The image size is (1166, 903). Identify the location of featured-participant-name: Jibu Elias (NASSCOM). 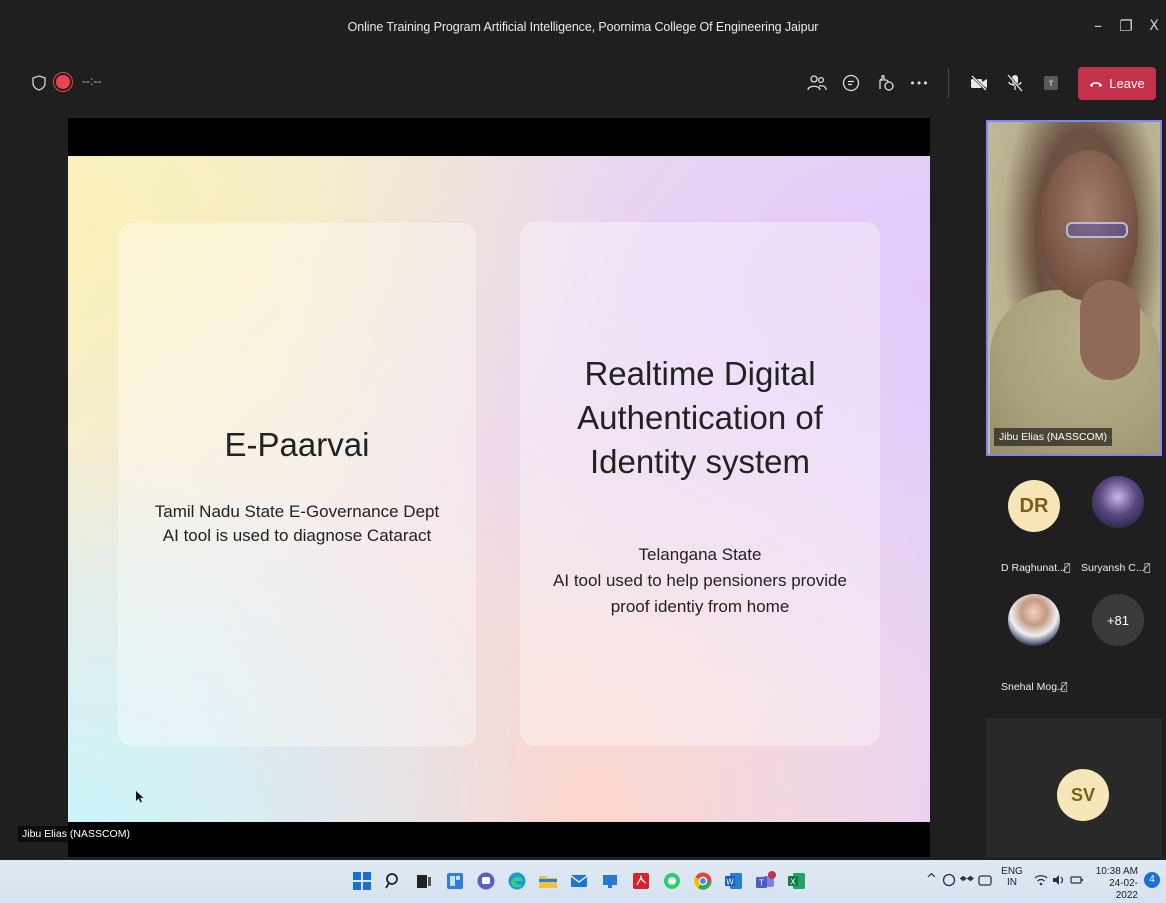
(1053, 437).